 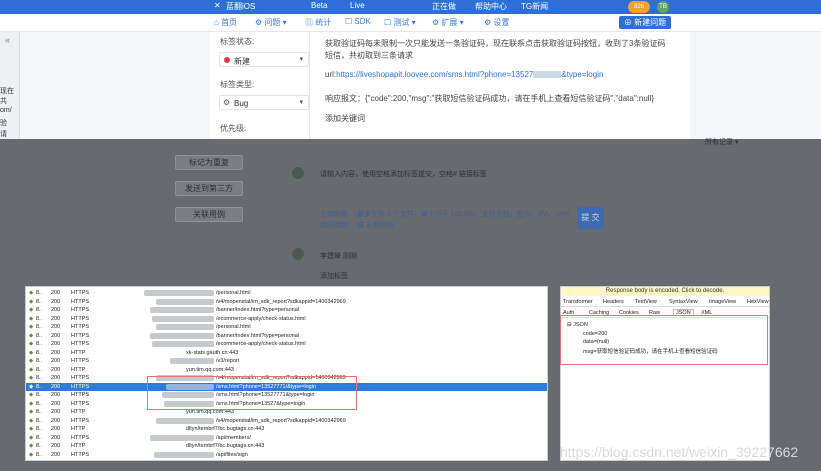 I want to click on beta-label: Beta, so click(x=319, y=5).